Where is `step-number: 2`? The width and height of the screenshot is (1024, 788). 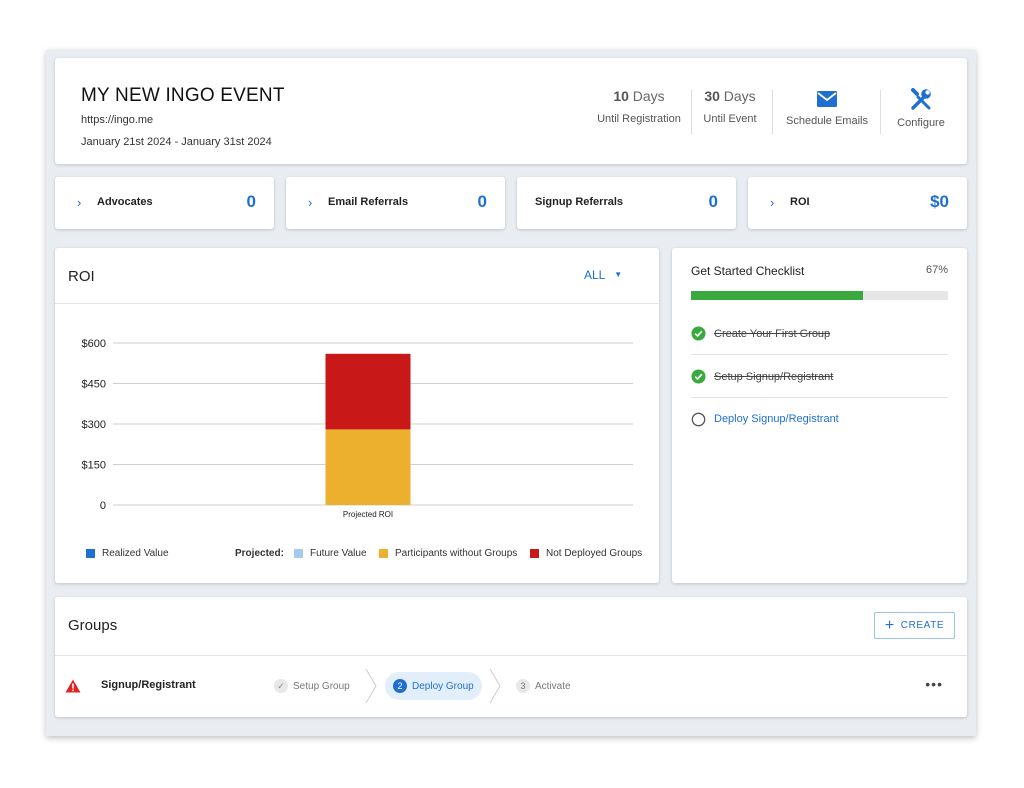 step-number: 2 is located at coordinates (400, 686).